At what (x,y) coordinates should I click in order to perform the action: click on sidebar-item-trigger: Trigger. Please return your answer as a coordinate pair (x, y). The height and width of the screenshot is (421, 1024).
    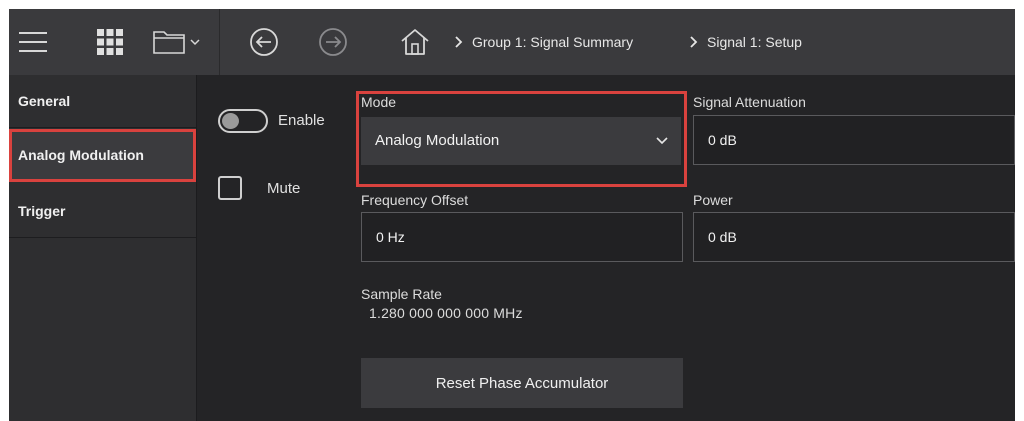
    Looking at the image, I should click on (102, 211).